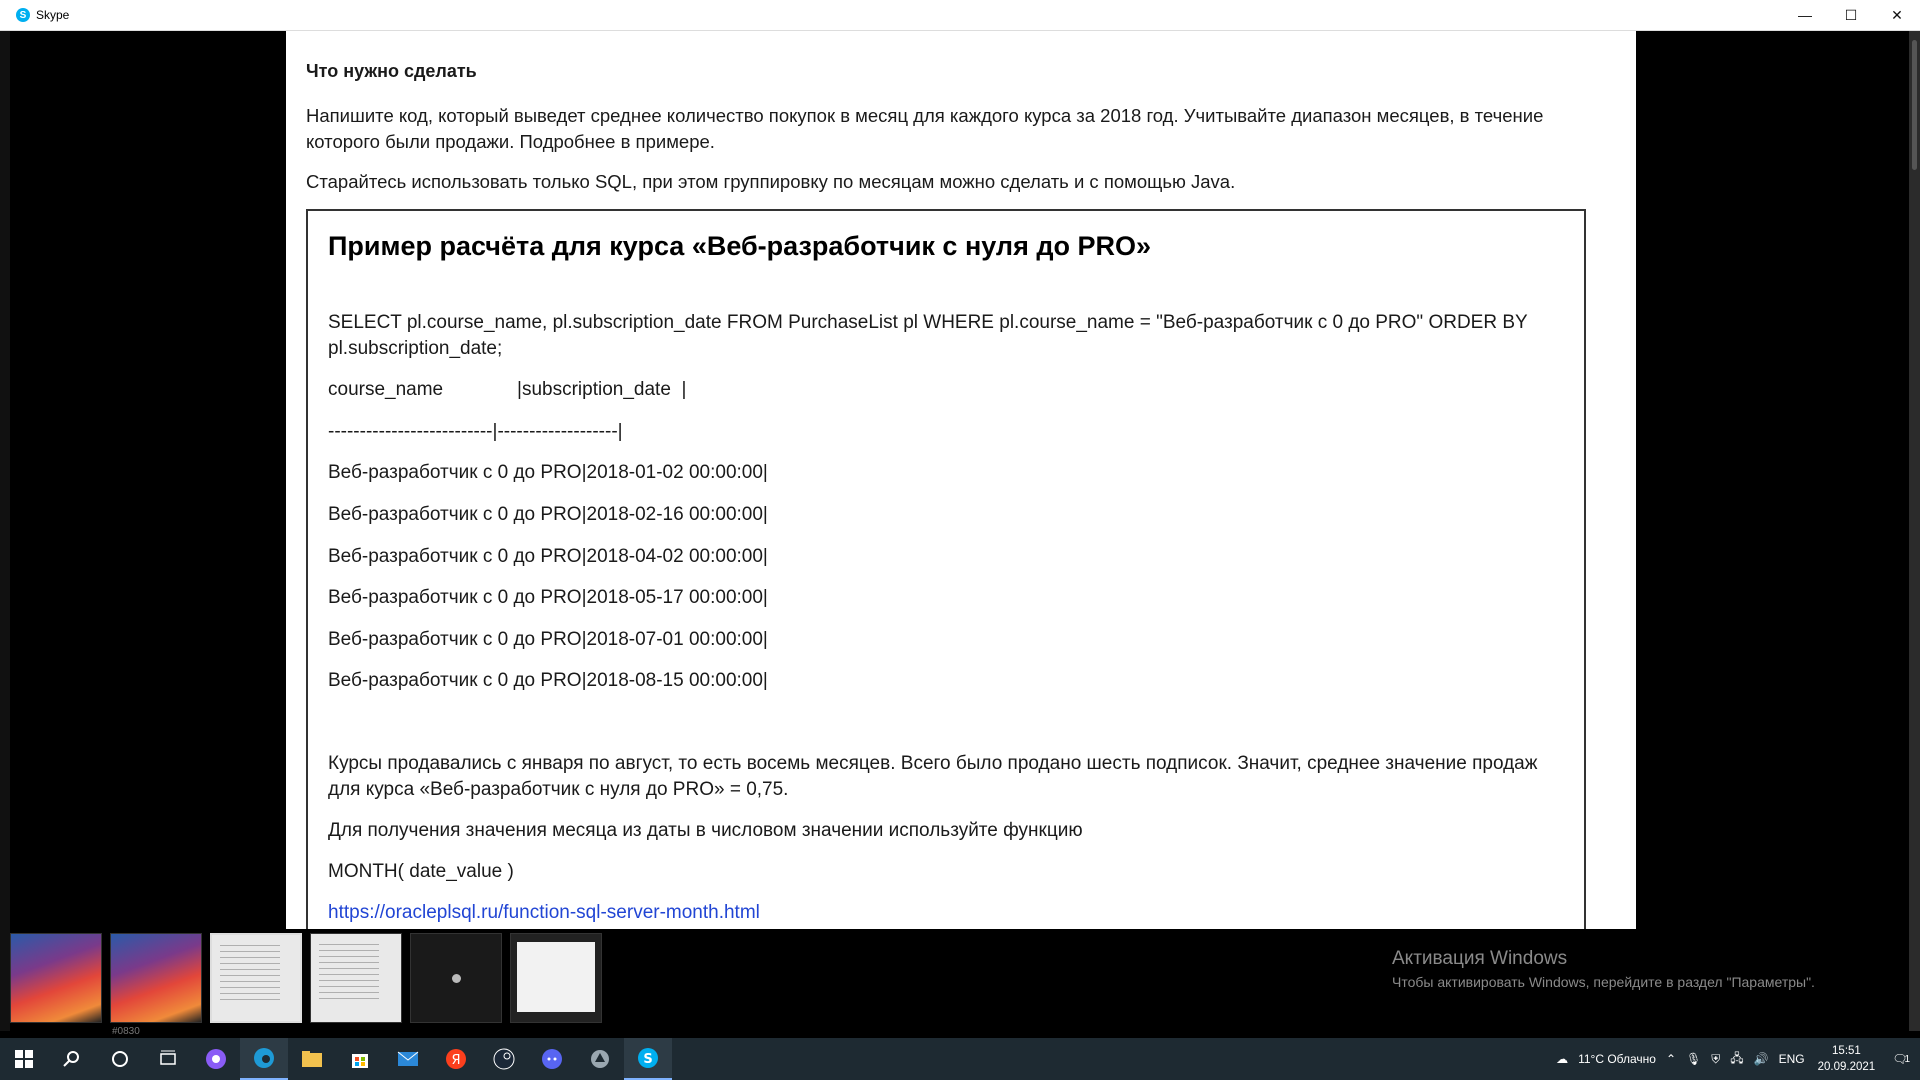  What do you see at coordinates (306, 981) in the screenshot?
I see `thumbnail-strip` at bounding box center [306, 981].